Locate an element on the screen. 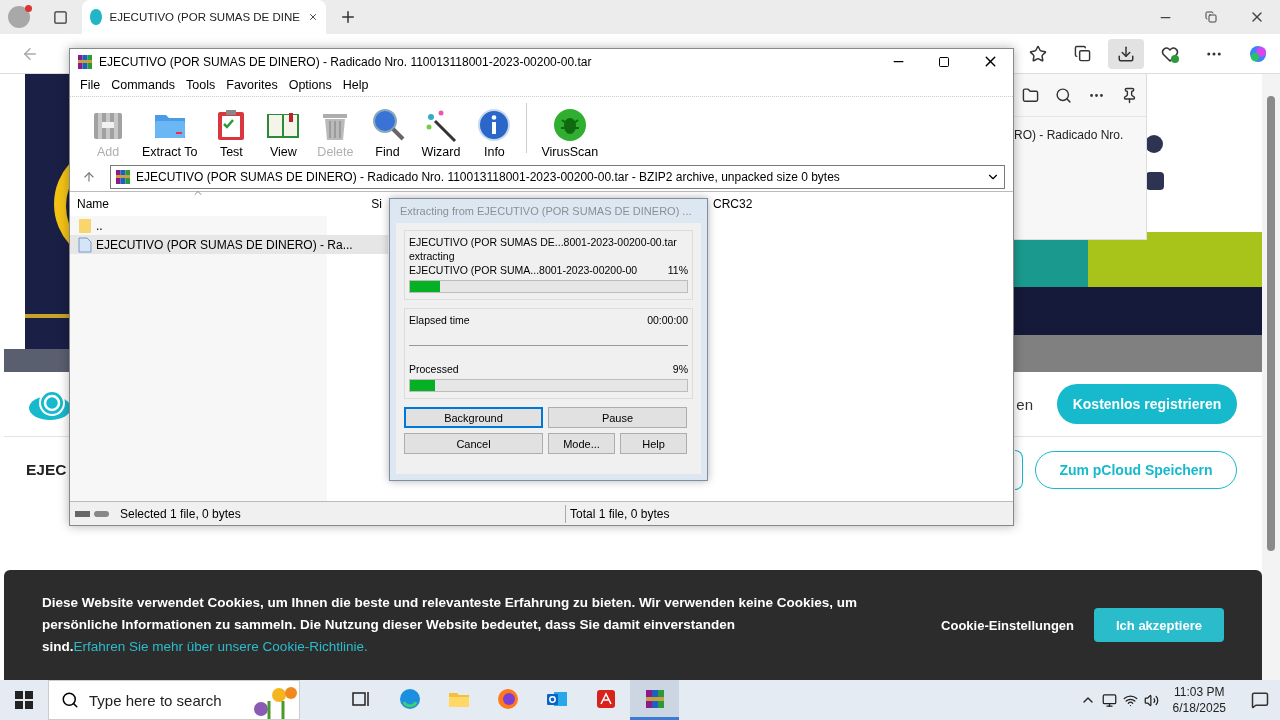 The height and width of the screenshot is (720, 1280). window-title: EJECUTIVO (POR SUMAS DE DINERO) - Radicado Nro. 110013118001-2023-00200-00.tar is located at coordinates (345, 61).